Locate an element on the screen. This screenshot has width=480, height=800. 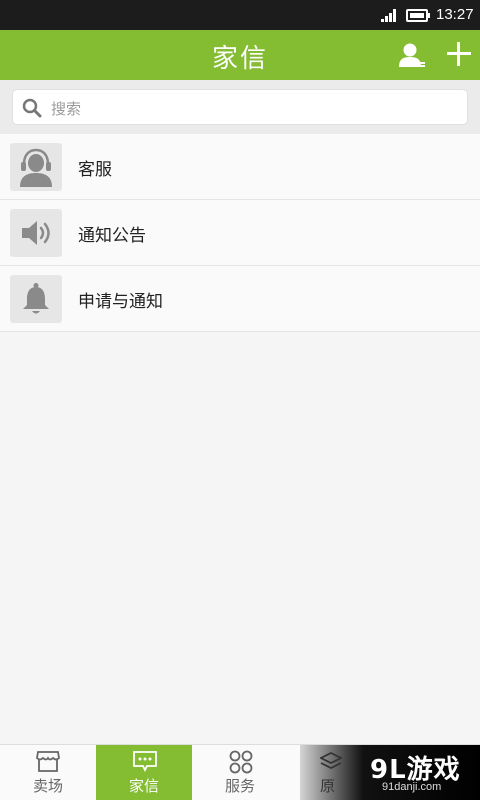
tab-store: 卖场 is located at coordinates (48, 772).